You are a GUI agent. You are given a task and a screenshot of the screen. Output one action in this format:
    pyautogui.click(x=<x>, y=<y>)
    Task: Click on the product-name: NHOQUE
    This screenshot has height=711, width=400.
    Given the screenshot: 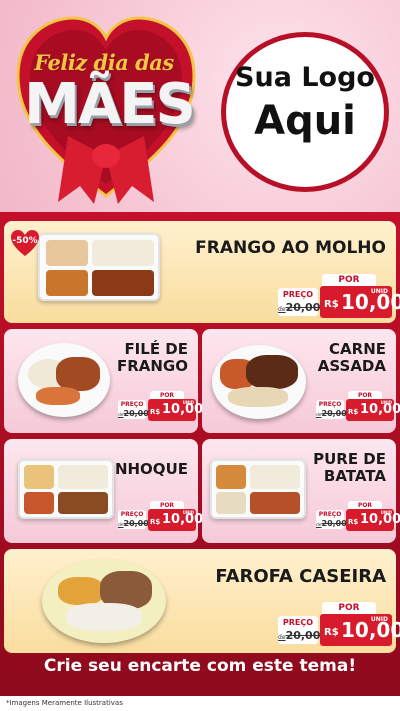 What is the action you would take?
    pyautogui.click(x=151, y=469)
    